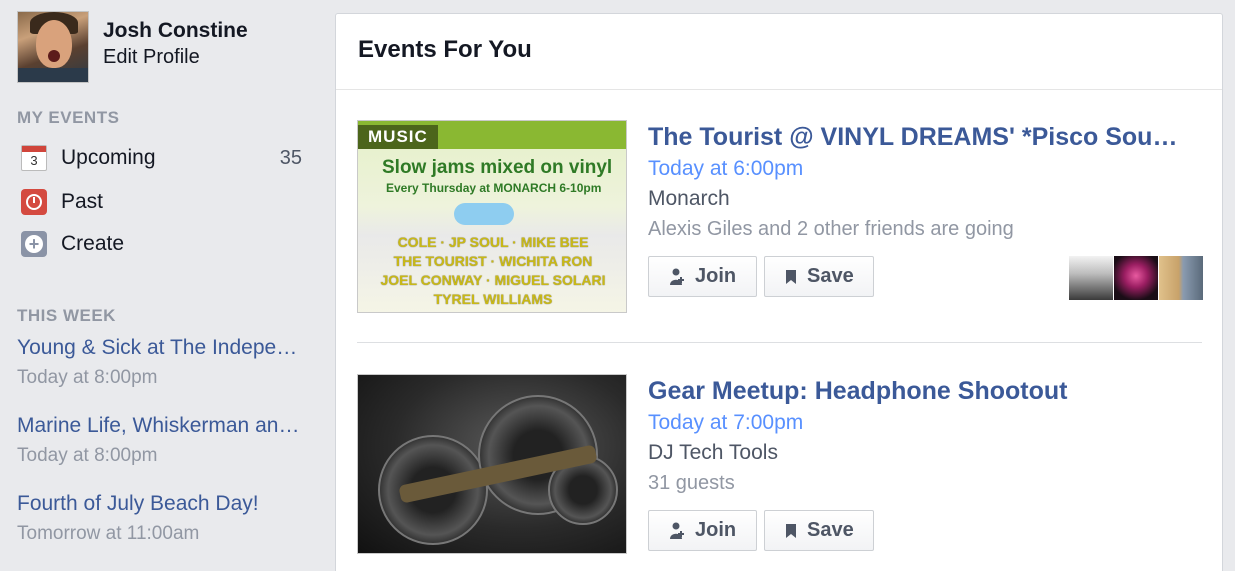  Describe the element at coordinates (34, 202) in the screenshot. I see `clock-icon` at that location.